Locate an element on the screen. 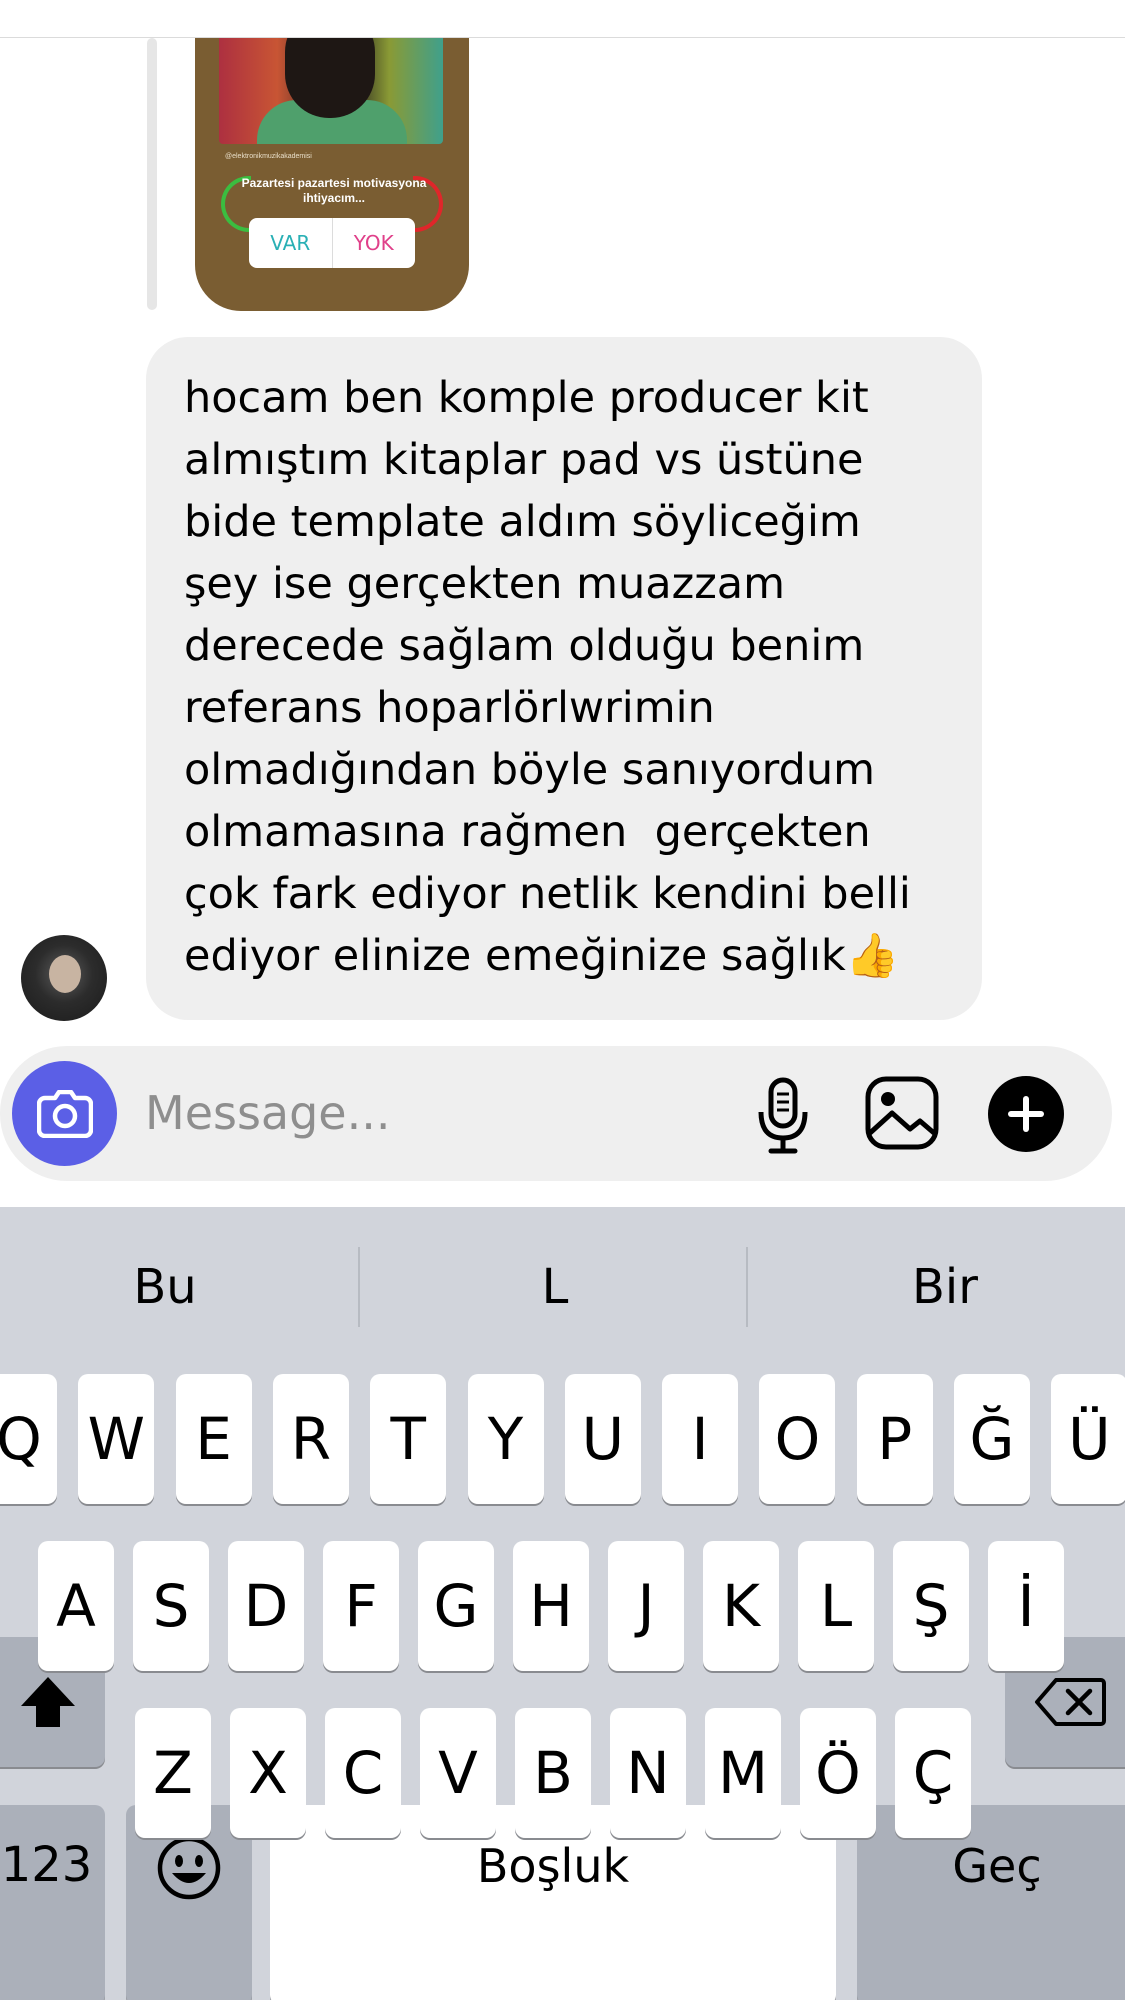  key-t: T is located at coordinates (408, 1439).